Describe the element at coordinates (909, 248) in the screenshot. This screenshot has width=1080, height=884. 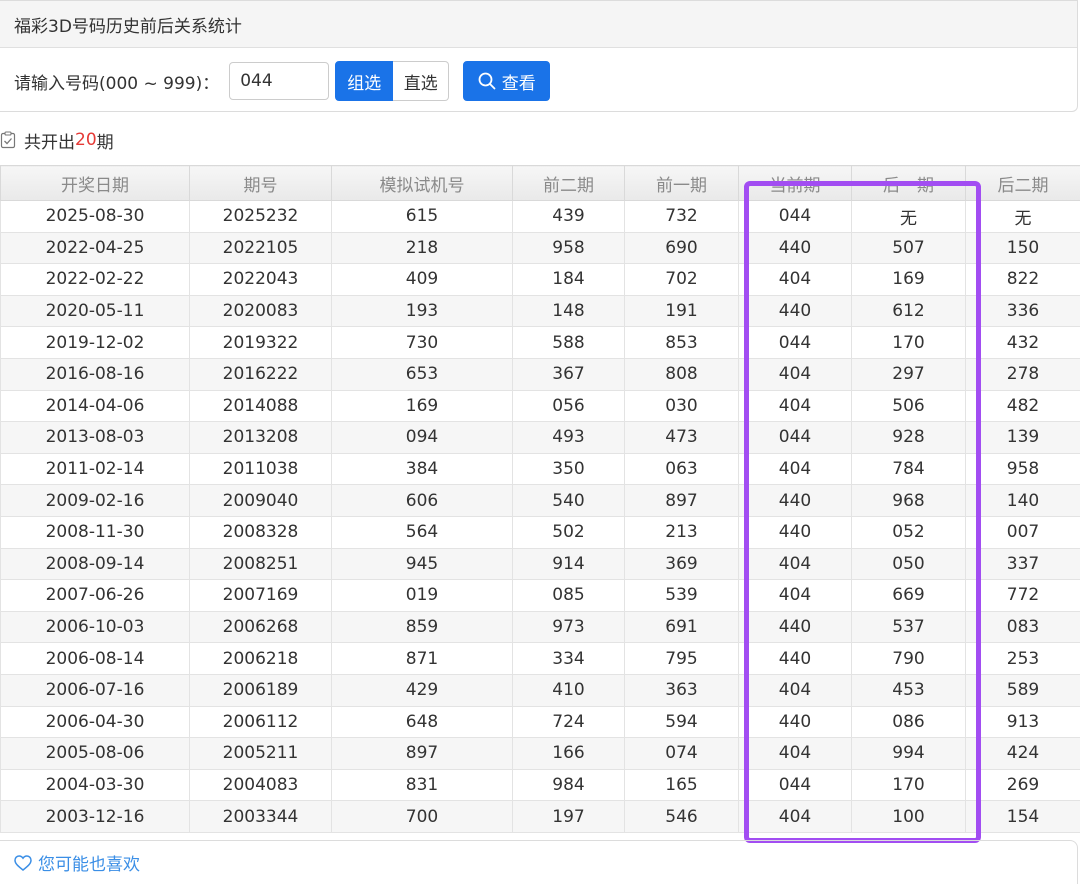
I see `table-cell: 507` at that location.